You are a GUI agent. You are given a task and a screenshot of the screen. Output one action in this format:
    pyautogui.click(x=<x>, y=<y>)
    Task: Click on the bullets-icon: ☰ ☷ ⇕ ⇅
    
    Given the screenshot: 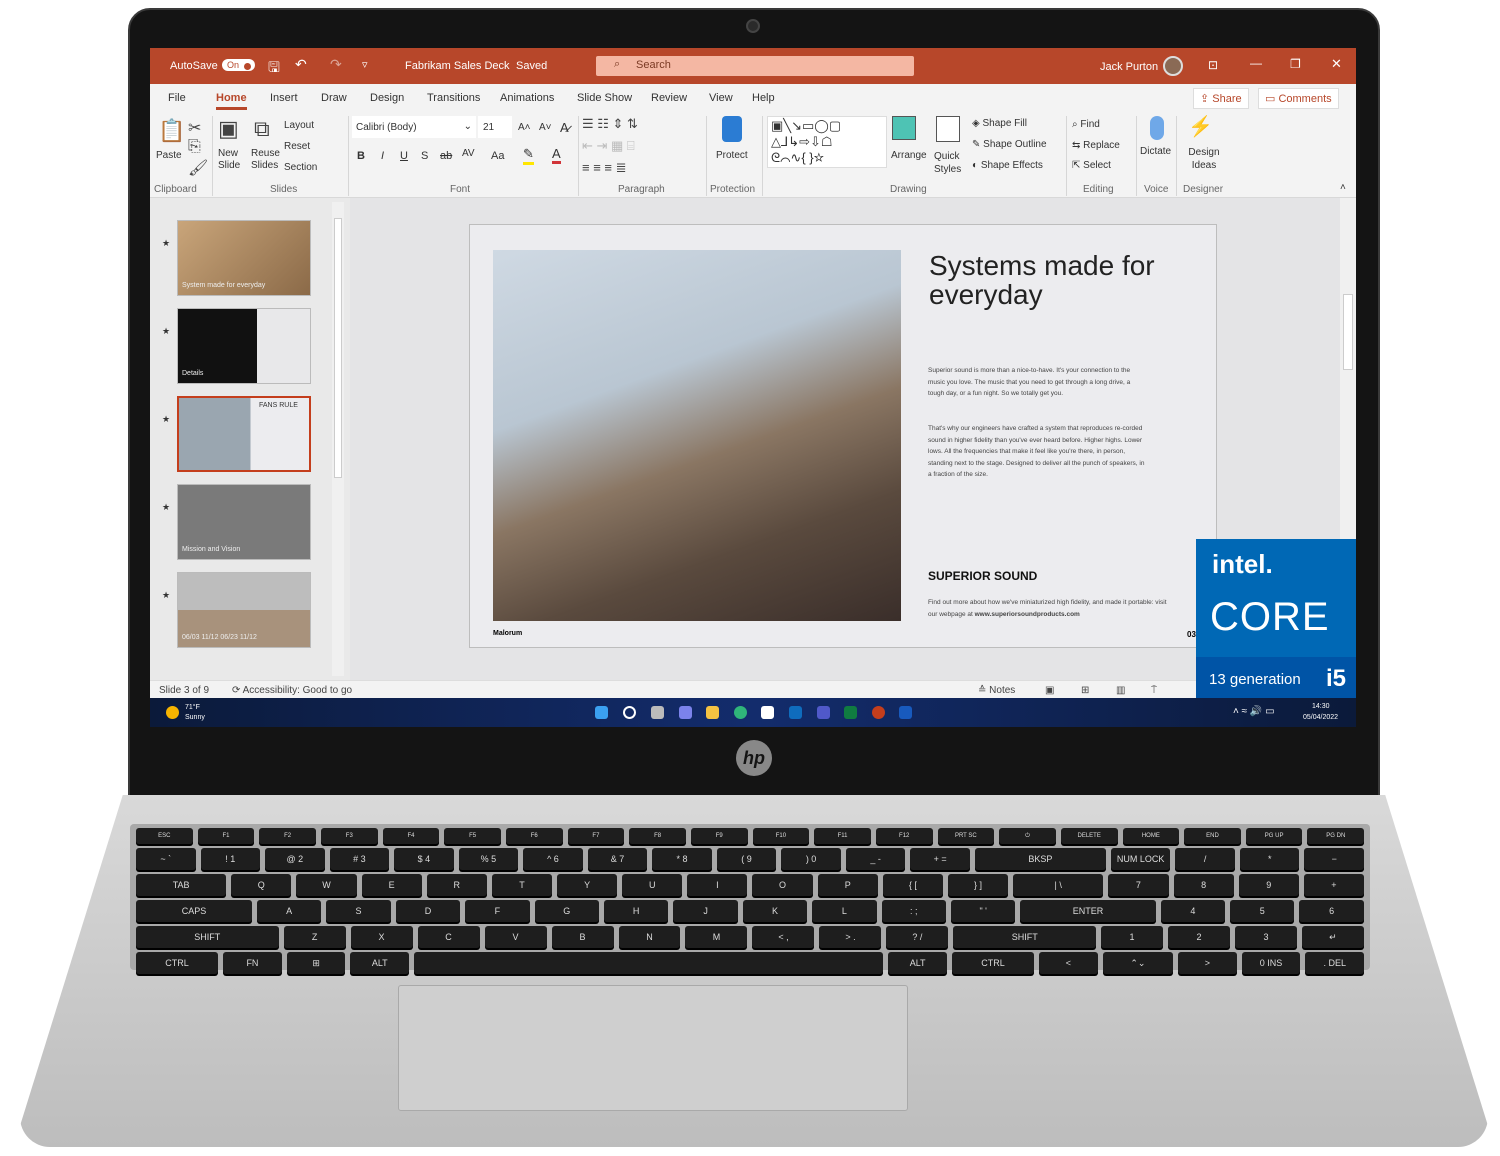 What is the action you would take?
    pyautogui.click(x=610, y=124)
    